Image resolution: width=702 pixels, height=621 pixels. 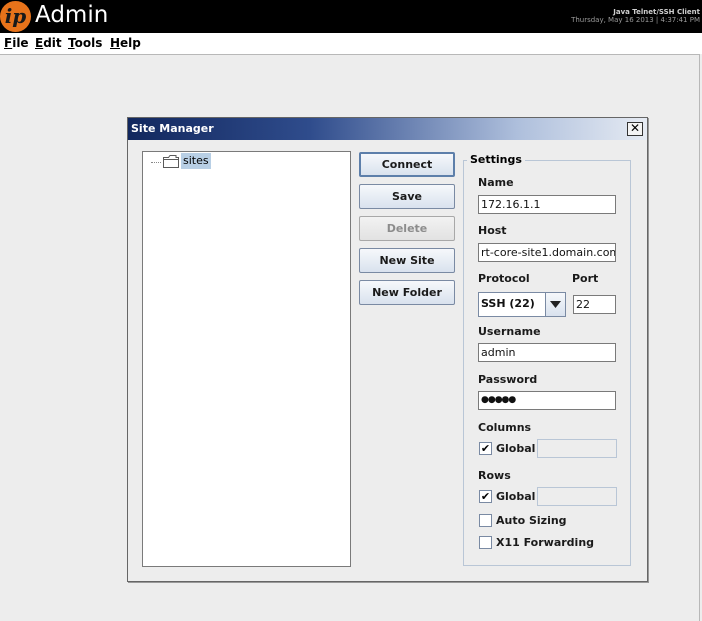 I want to click on columns-global-label: Global, so click(x=516, y=448).